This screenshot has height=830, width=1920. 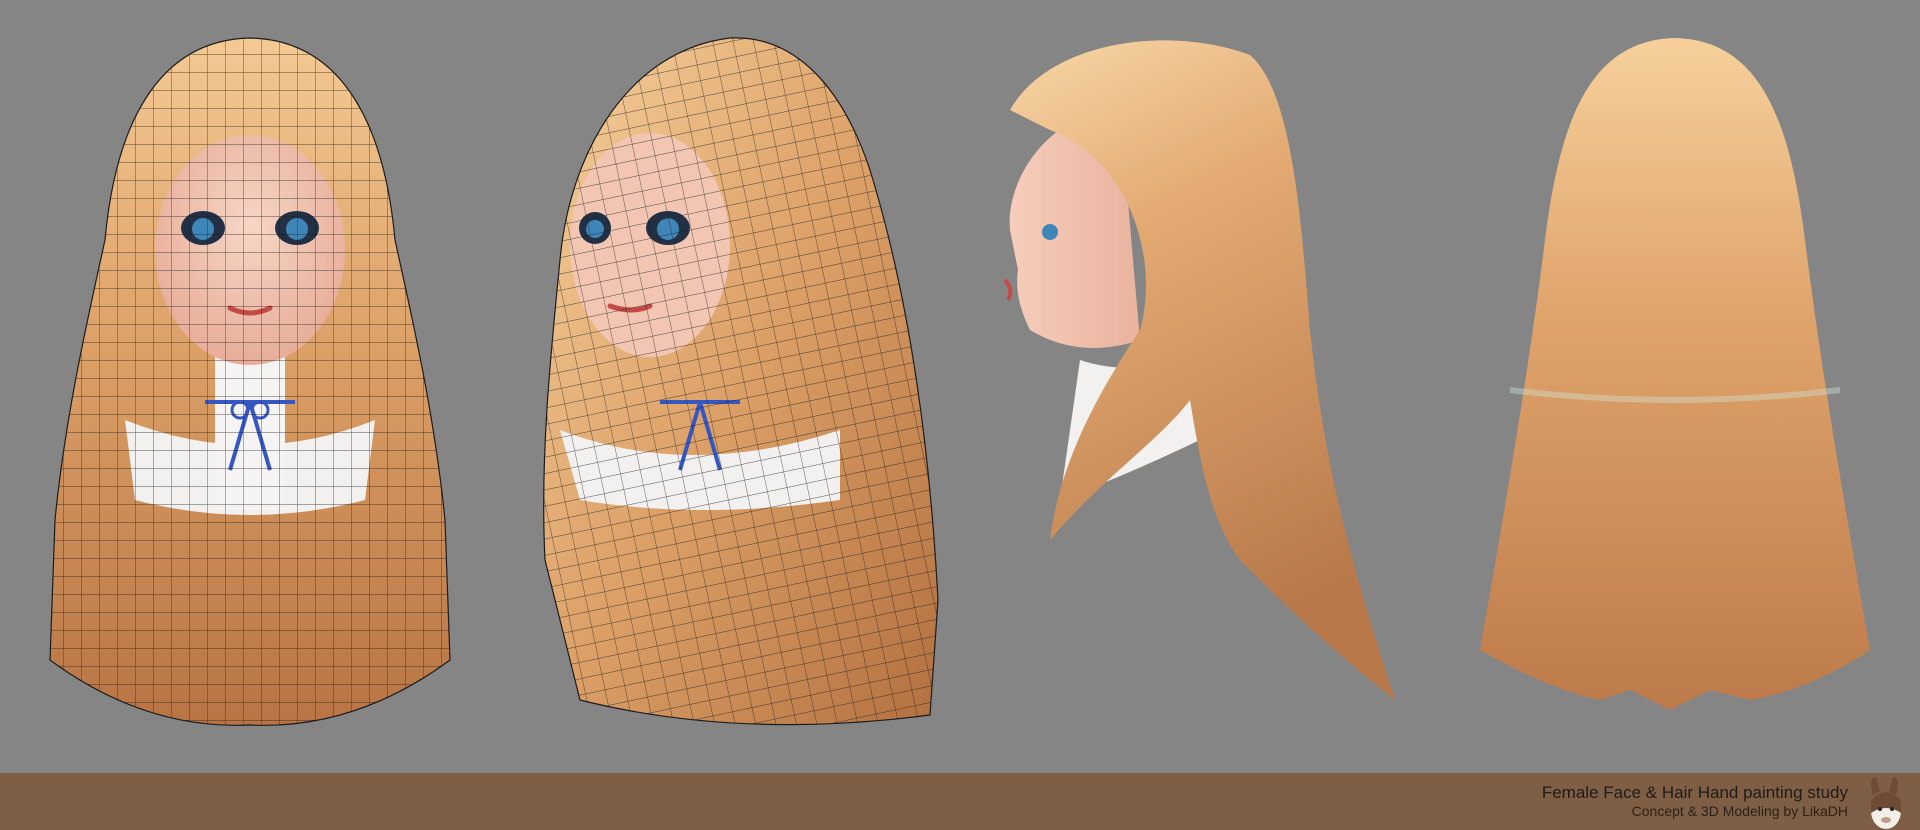 I want to click on artwork-title: Female Face & Hair Hand painting study, so click(x=1694, y=792).